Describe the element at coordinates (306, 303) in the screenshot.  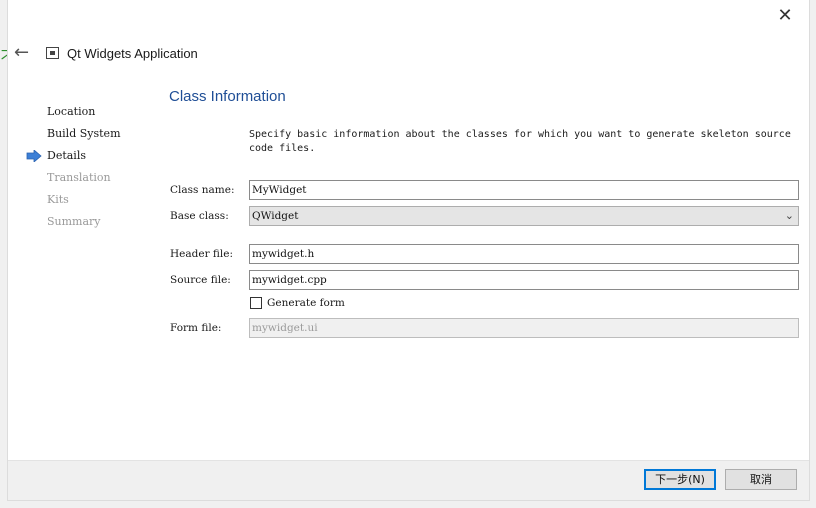
I see `generate-form-label: Generate form` at that location.